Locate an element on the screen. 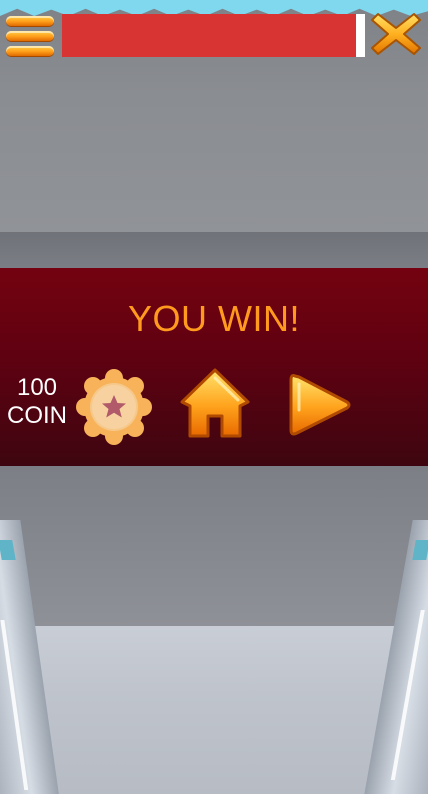 This screenshot has height=794, width=428. reward-label: 100 COIN is located at coordinates (37, 402).